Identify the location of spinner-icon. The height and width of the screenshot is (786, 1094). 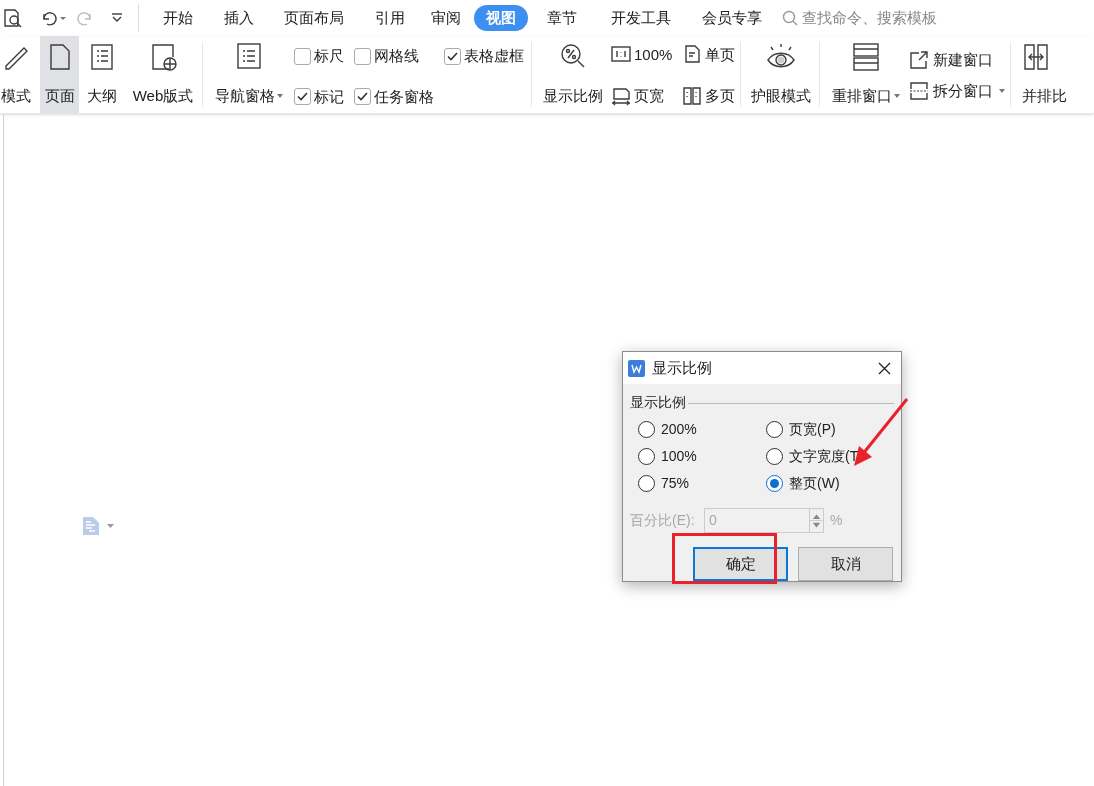
(816, 520).